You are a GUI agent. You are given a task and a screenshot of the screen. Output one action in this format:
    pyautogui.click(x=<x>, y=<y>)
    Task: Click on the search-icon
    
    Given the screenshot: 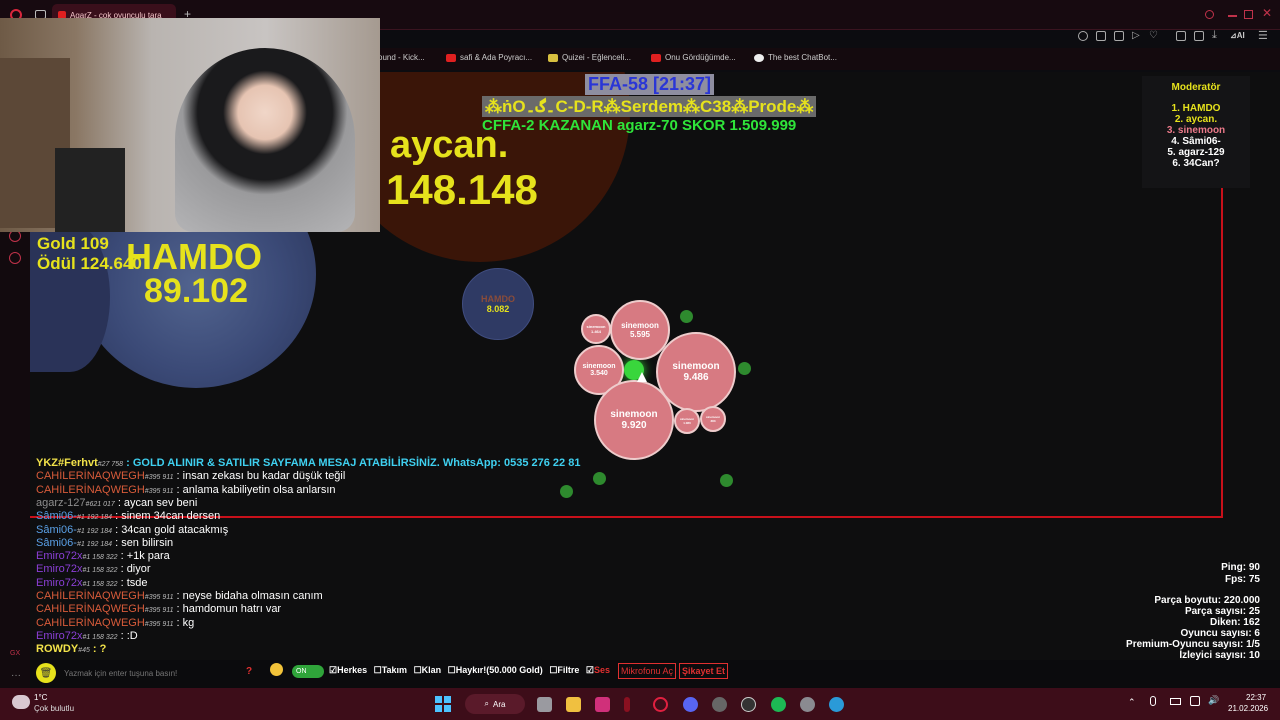 What is the action you would take?
    pyautogui.click(x=1209, y=14)
    